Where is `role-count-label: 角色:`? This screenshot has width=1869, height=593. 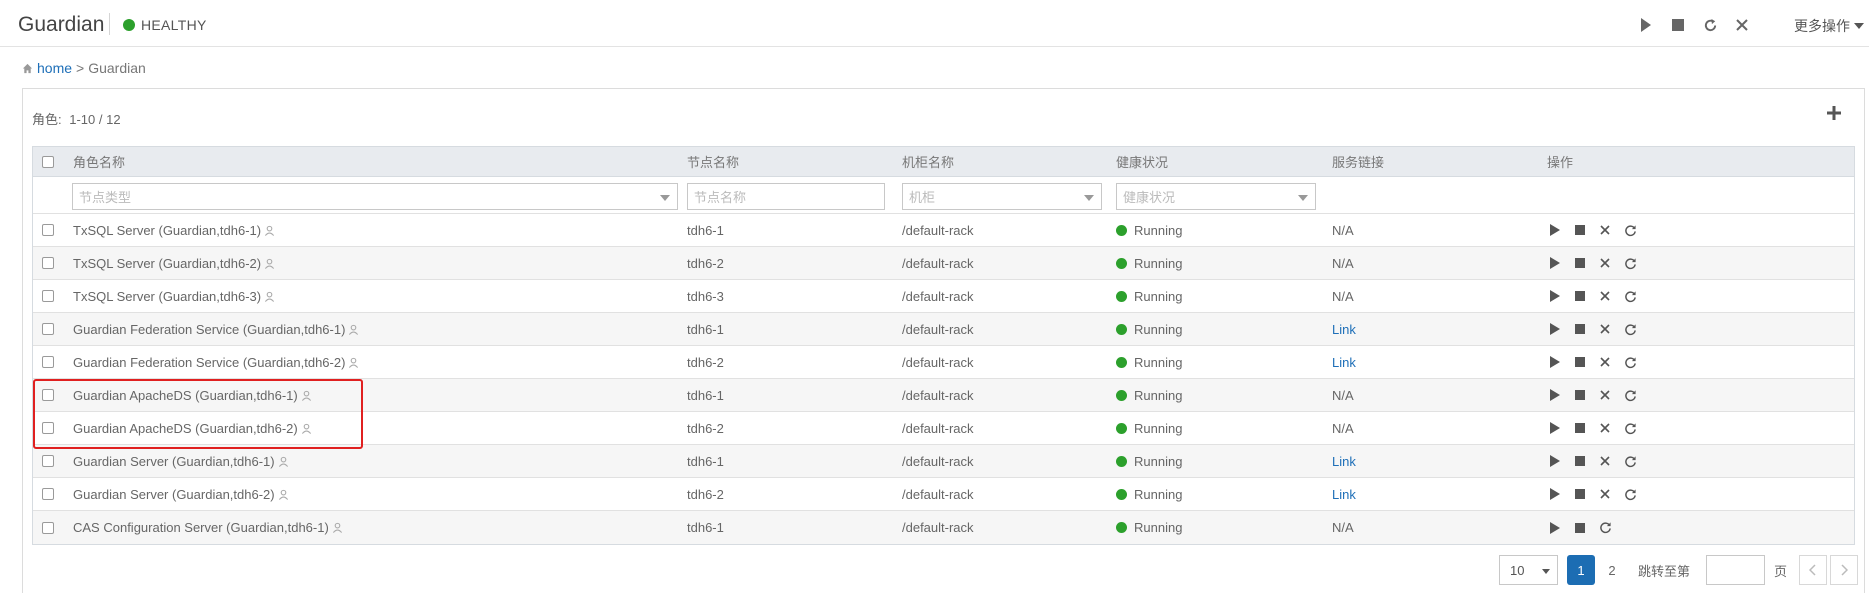 role-count-label: 角色: is located at coordinates (47, 119).